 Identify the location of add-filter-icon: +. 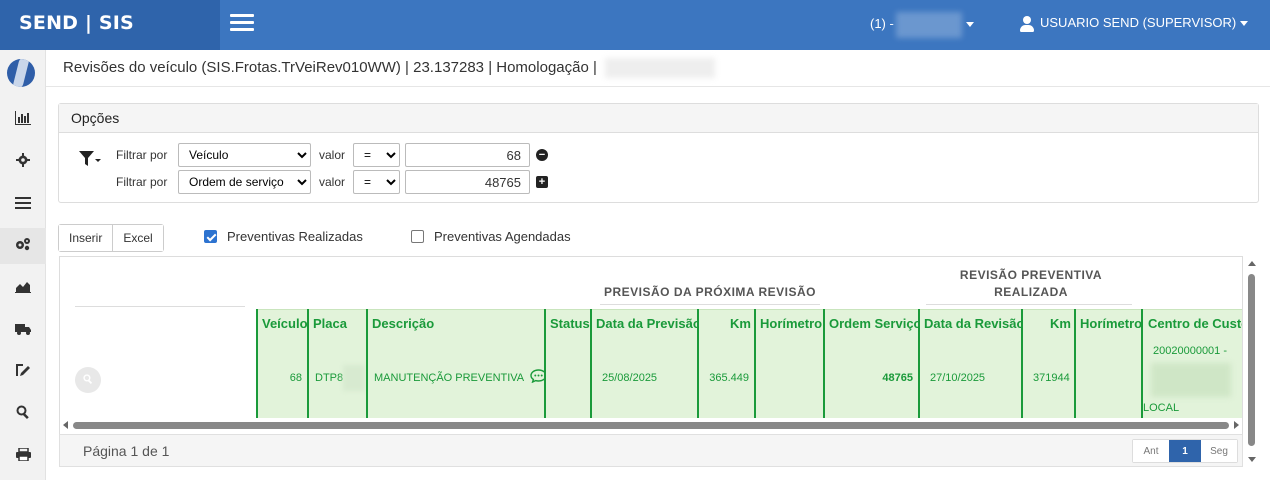
(542, 182).